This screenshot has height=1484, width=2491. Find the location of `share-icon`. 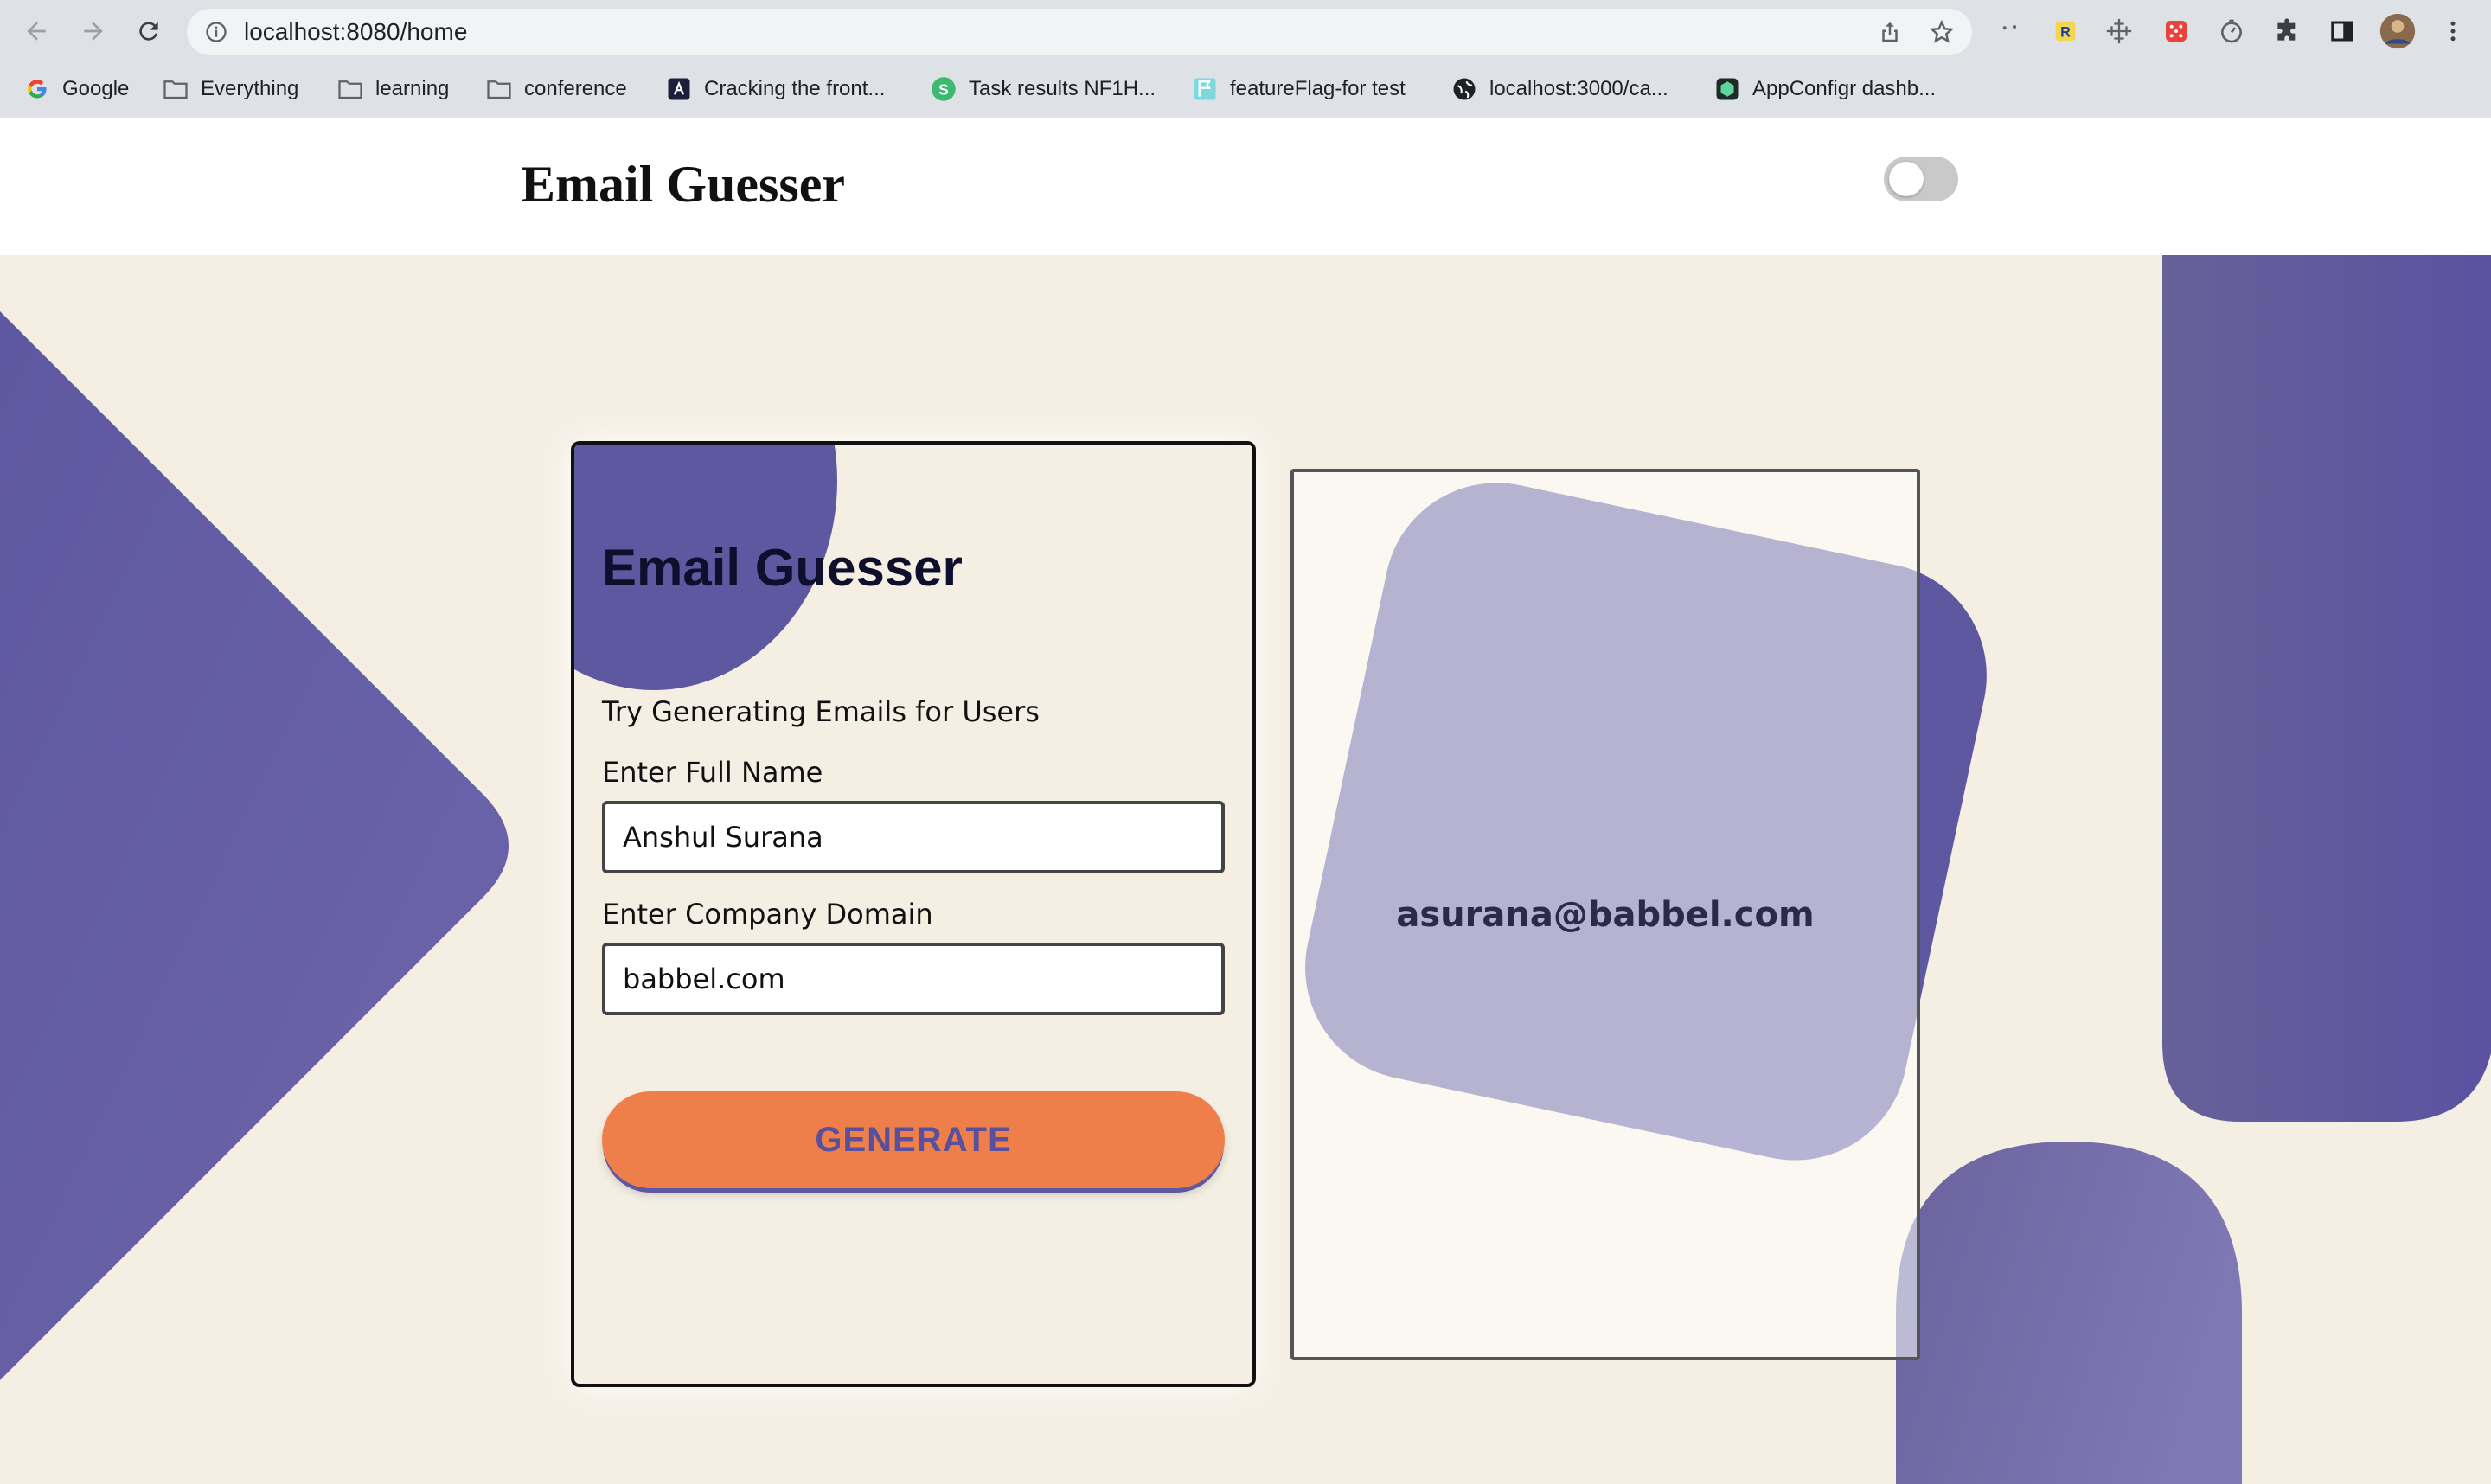

share-icon is located at coordinates (1890, 32).